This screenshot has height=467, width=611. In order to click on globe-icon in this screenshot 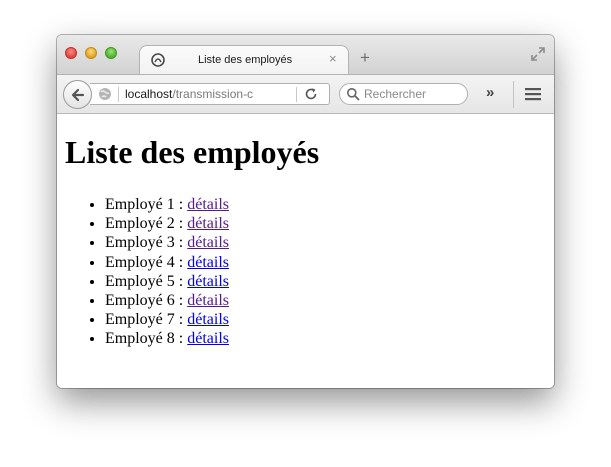, I will do `click(105, 94)`.